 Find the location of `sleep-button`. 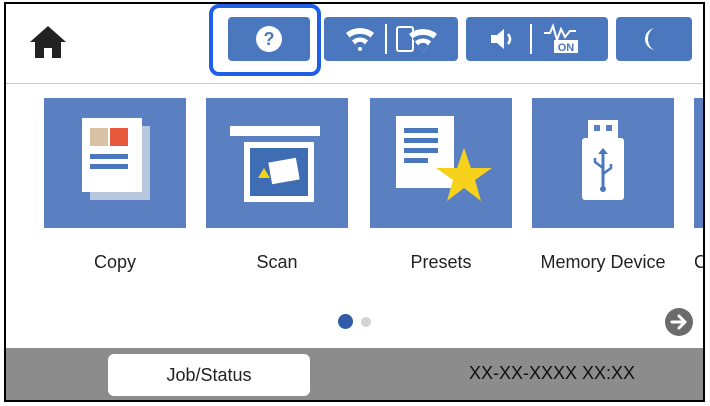

sleep-button is located at coordinates (654, 39).